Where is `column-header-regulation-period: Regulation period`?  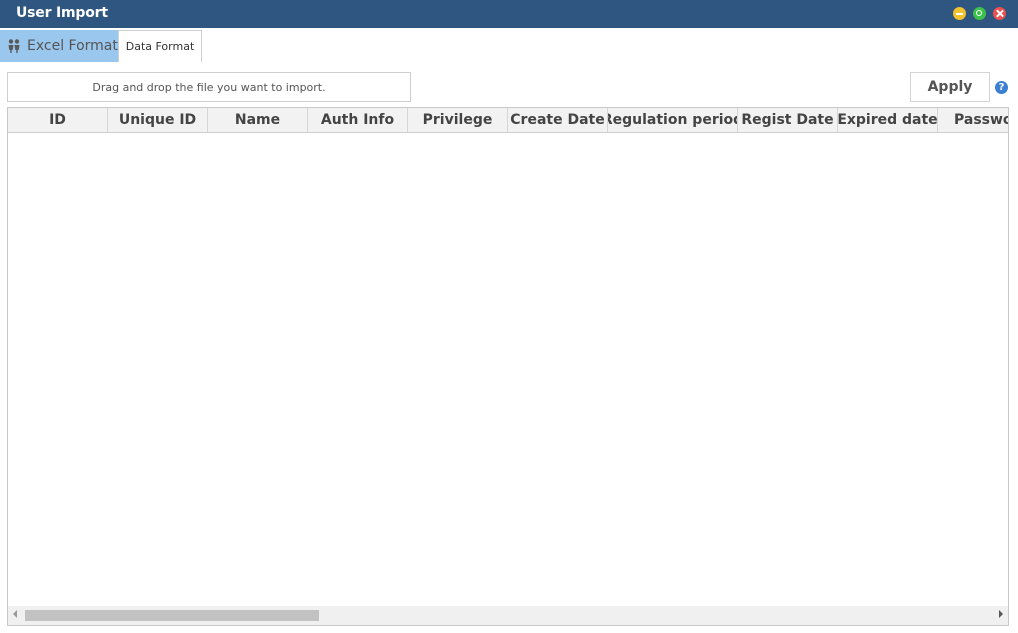 column-header-regulation-period: Regulation period is located at coordinates (673, 120).